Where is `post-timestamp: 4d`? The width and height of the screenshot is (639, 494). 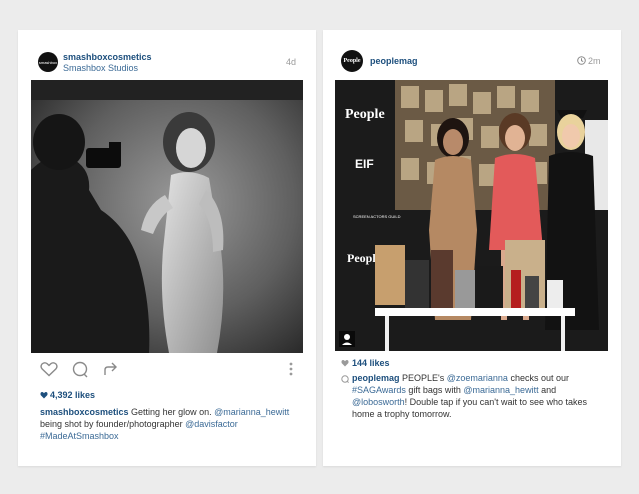
post-timestamp: 4d is located at coordinates (290, 62).